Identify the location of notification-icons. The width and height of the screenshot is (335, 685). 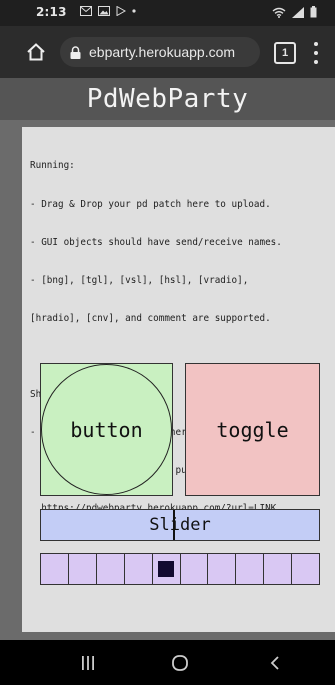
(108, 11).